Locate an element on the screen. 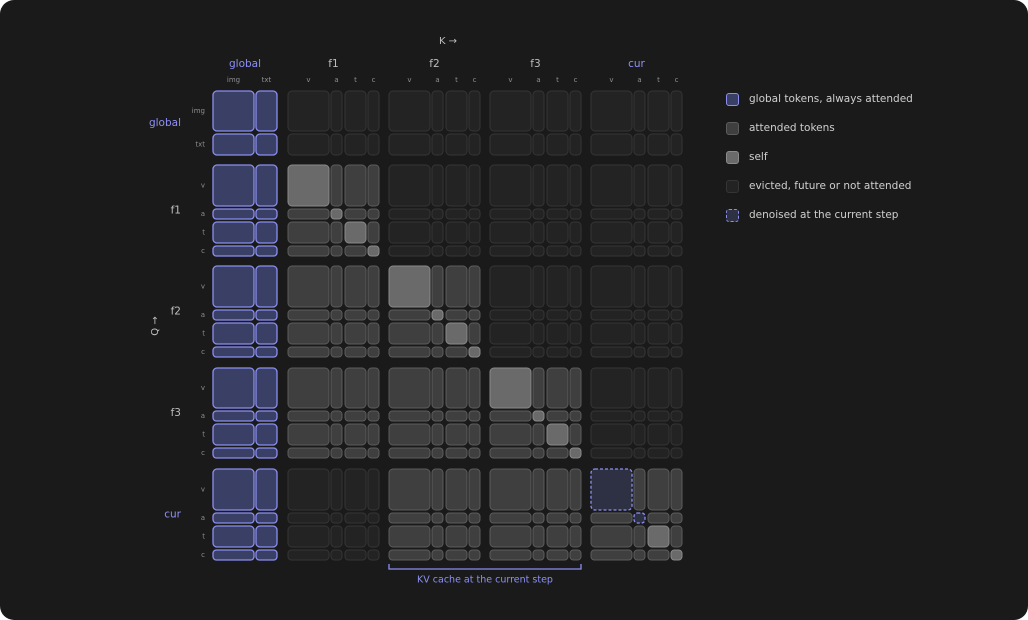  row-sub-label-f2-t: t is located at coordinates (203, 334).